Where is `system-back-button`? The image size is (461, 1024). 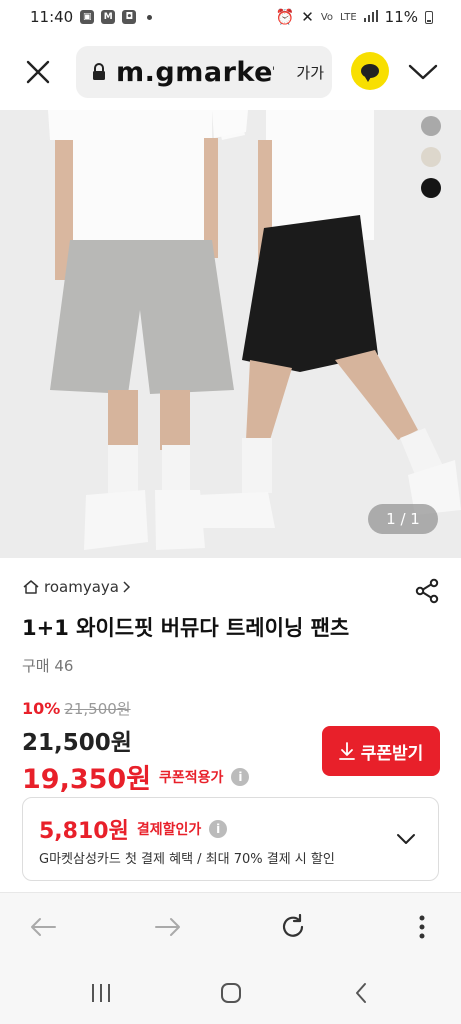 system-back-button is located at coordinates (361, 993).